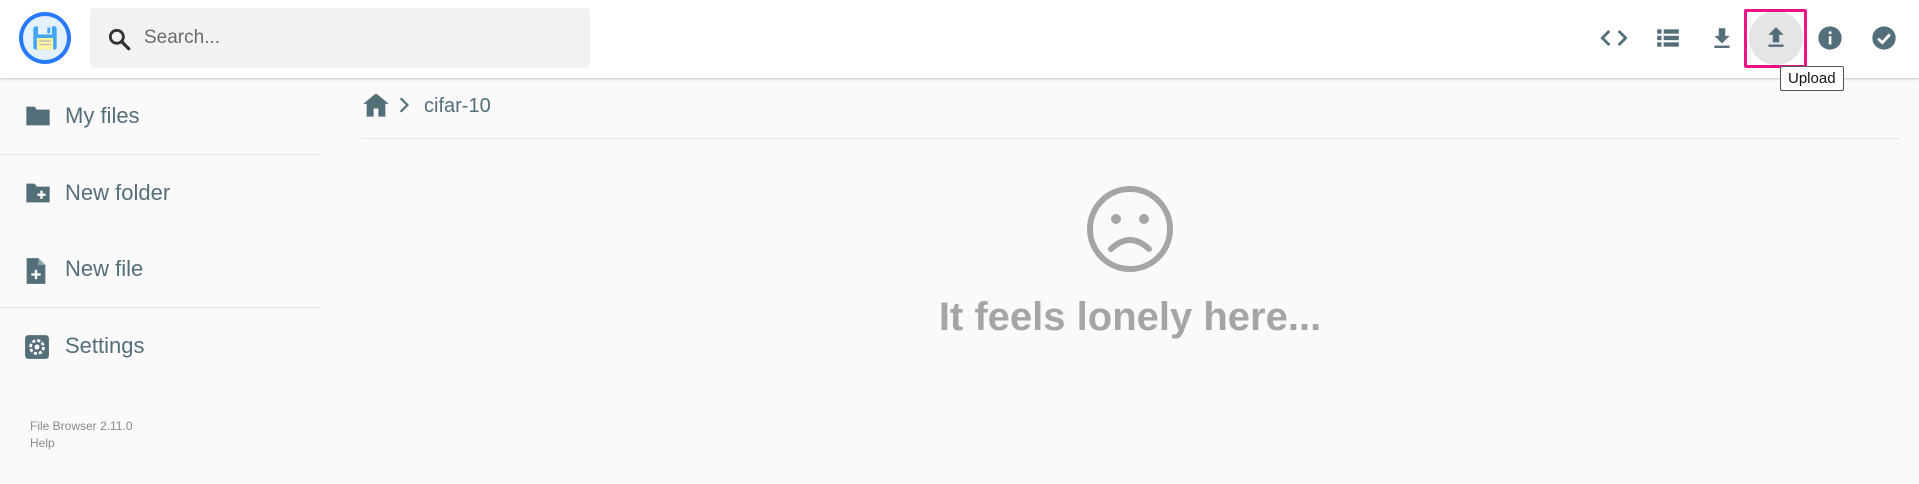  Describe the element at coordinates (359, 38) in the screenshot. I see `search-input` at that location.